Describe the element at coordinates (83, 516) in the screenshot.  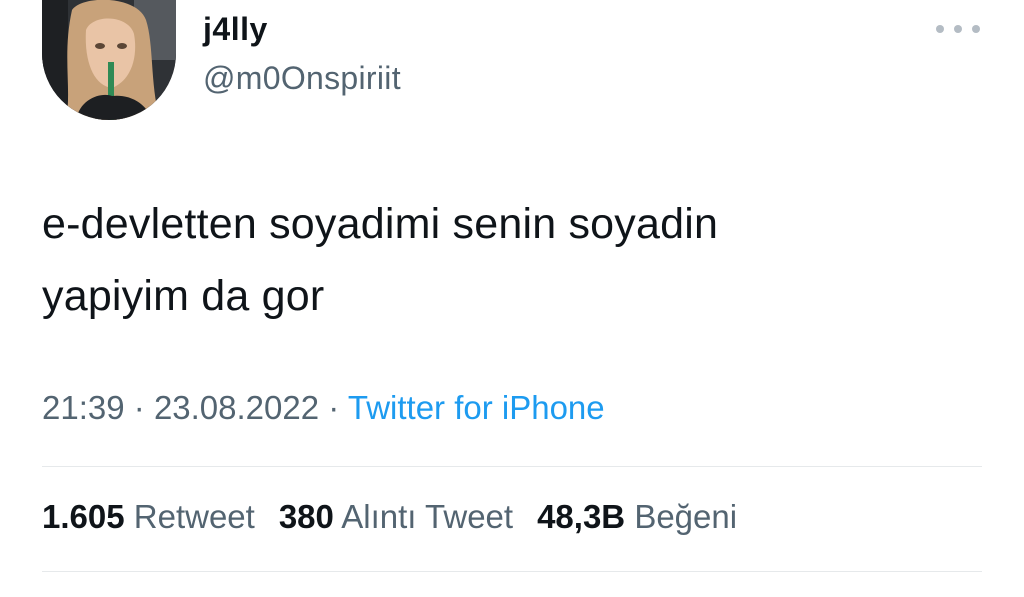
I see `retweets-count: 1.605` at that location.